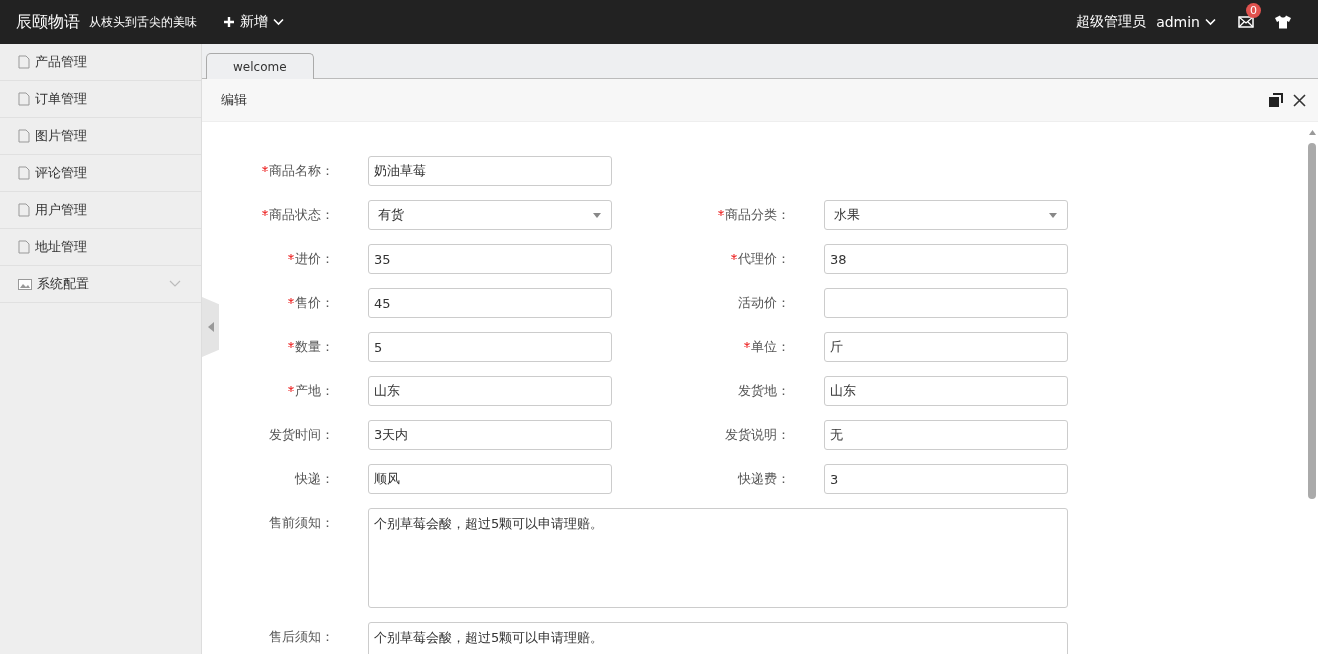  Describe the element at coordinates (1312, 132) in the screenshot. I see `scroll-up-icon` at that location.